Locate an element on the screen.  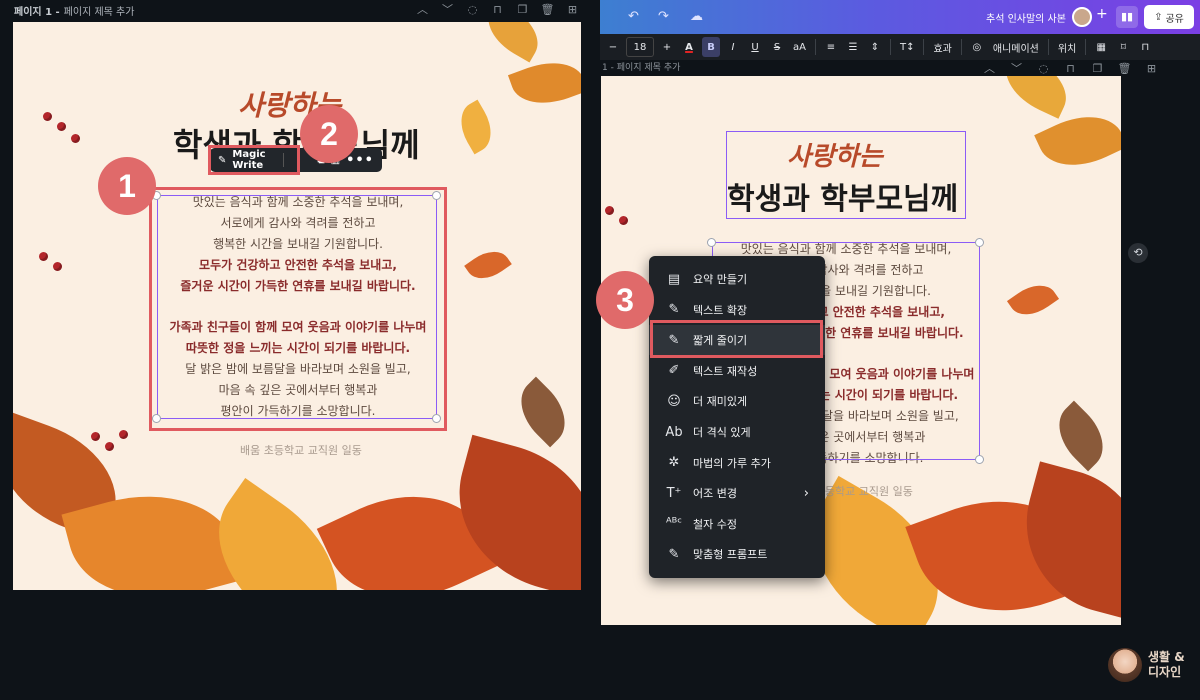
italic-button: I is located at coordinates (733, 47).